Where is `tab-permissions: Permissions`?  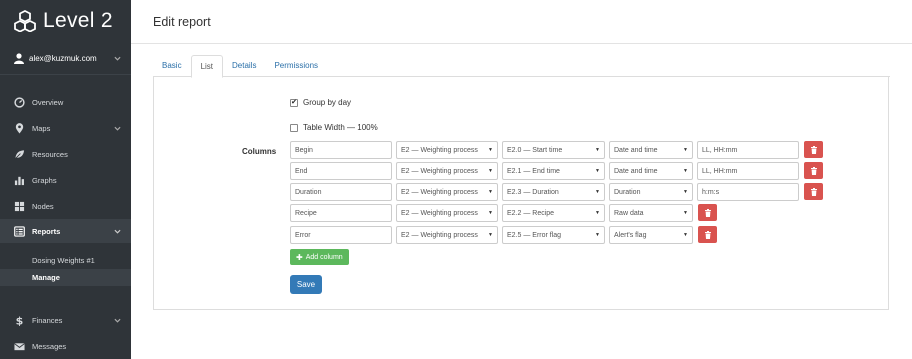 tab-permissions: Permissions is located at coordinates (296, 66).